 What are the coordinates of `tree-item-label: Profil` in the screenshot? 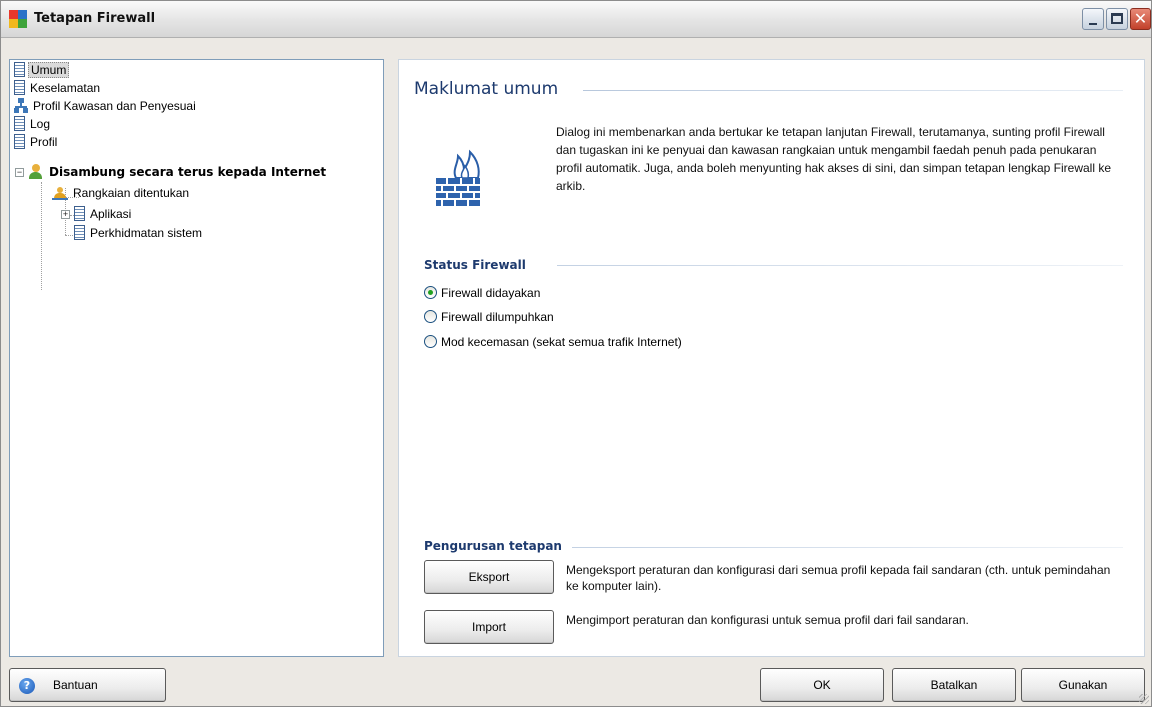 It's located at (44, 142).